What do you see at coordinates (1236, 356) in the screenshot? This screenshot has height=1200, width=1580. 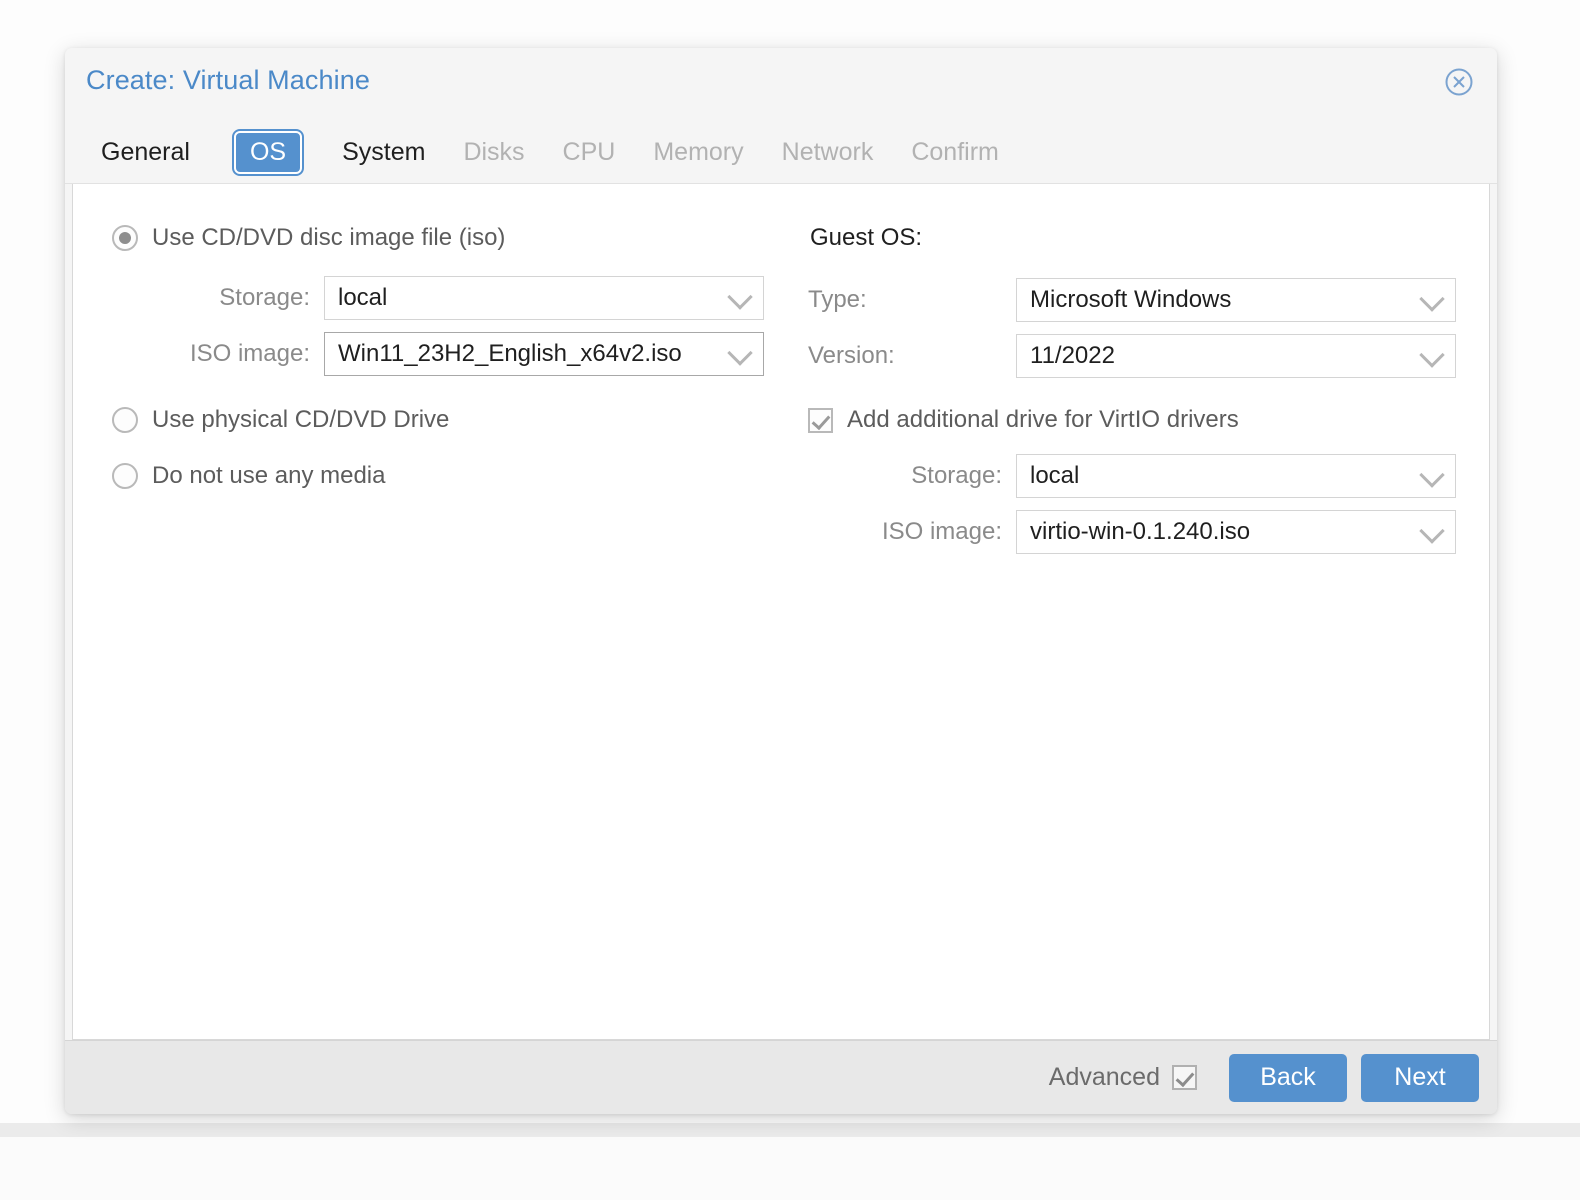 I see `select-os-version: 11/2022` at bounding box center [1236, 356].